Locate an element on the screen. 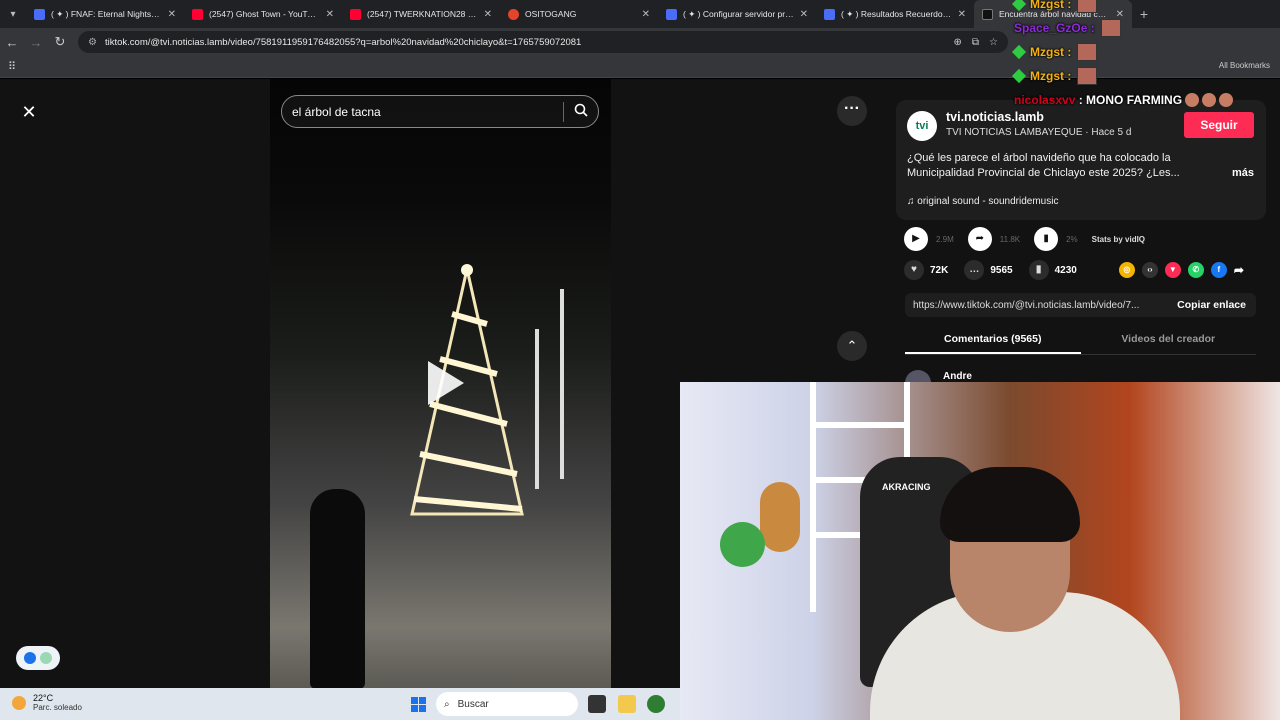 The height and width of the screenshot is (720, 1280). tab-title: (2547) TWERKNATION28 - N is located at coordinates (422, 14).